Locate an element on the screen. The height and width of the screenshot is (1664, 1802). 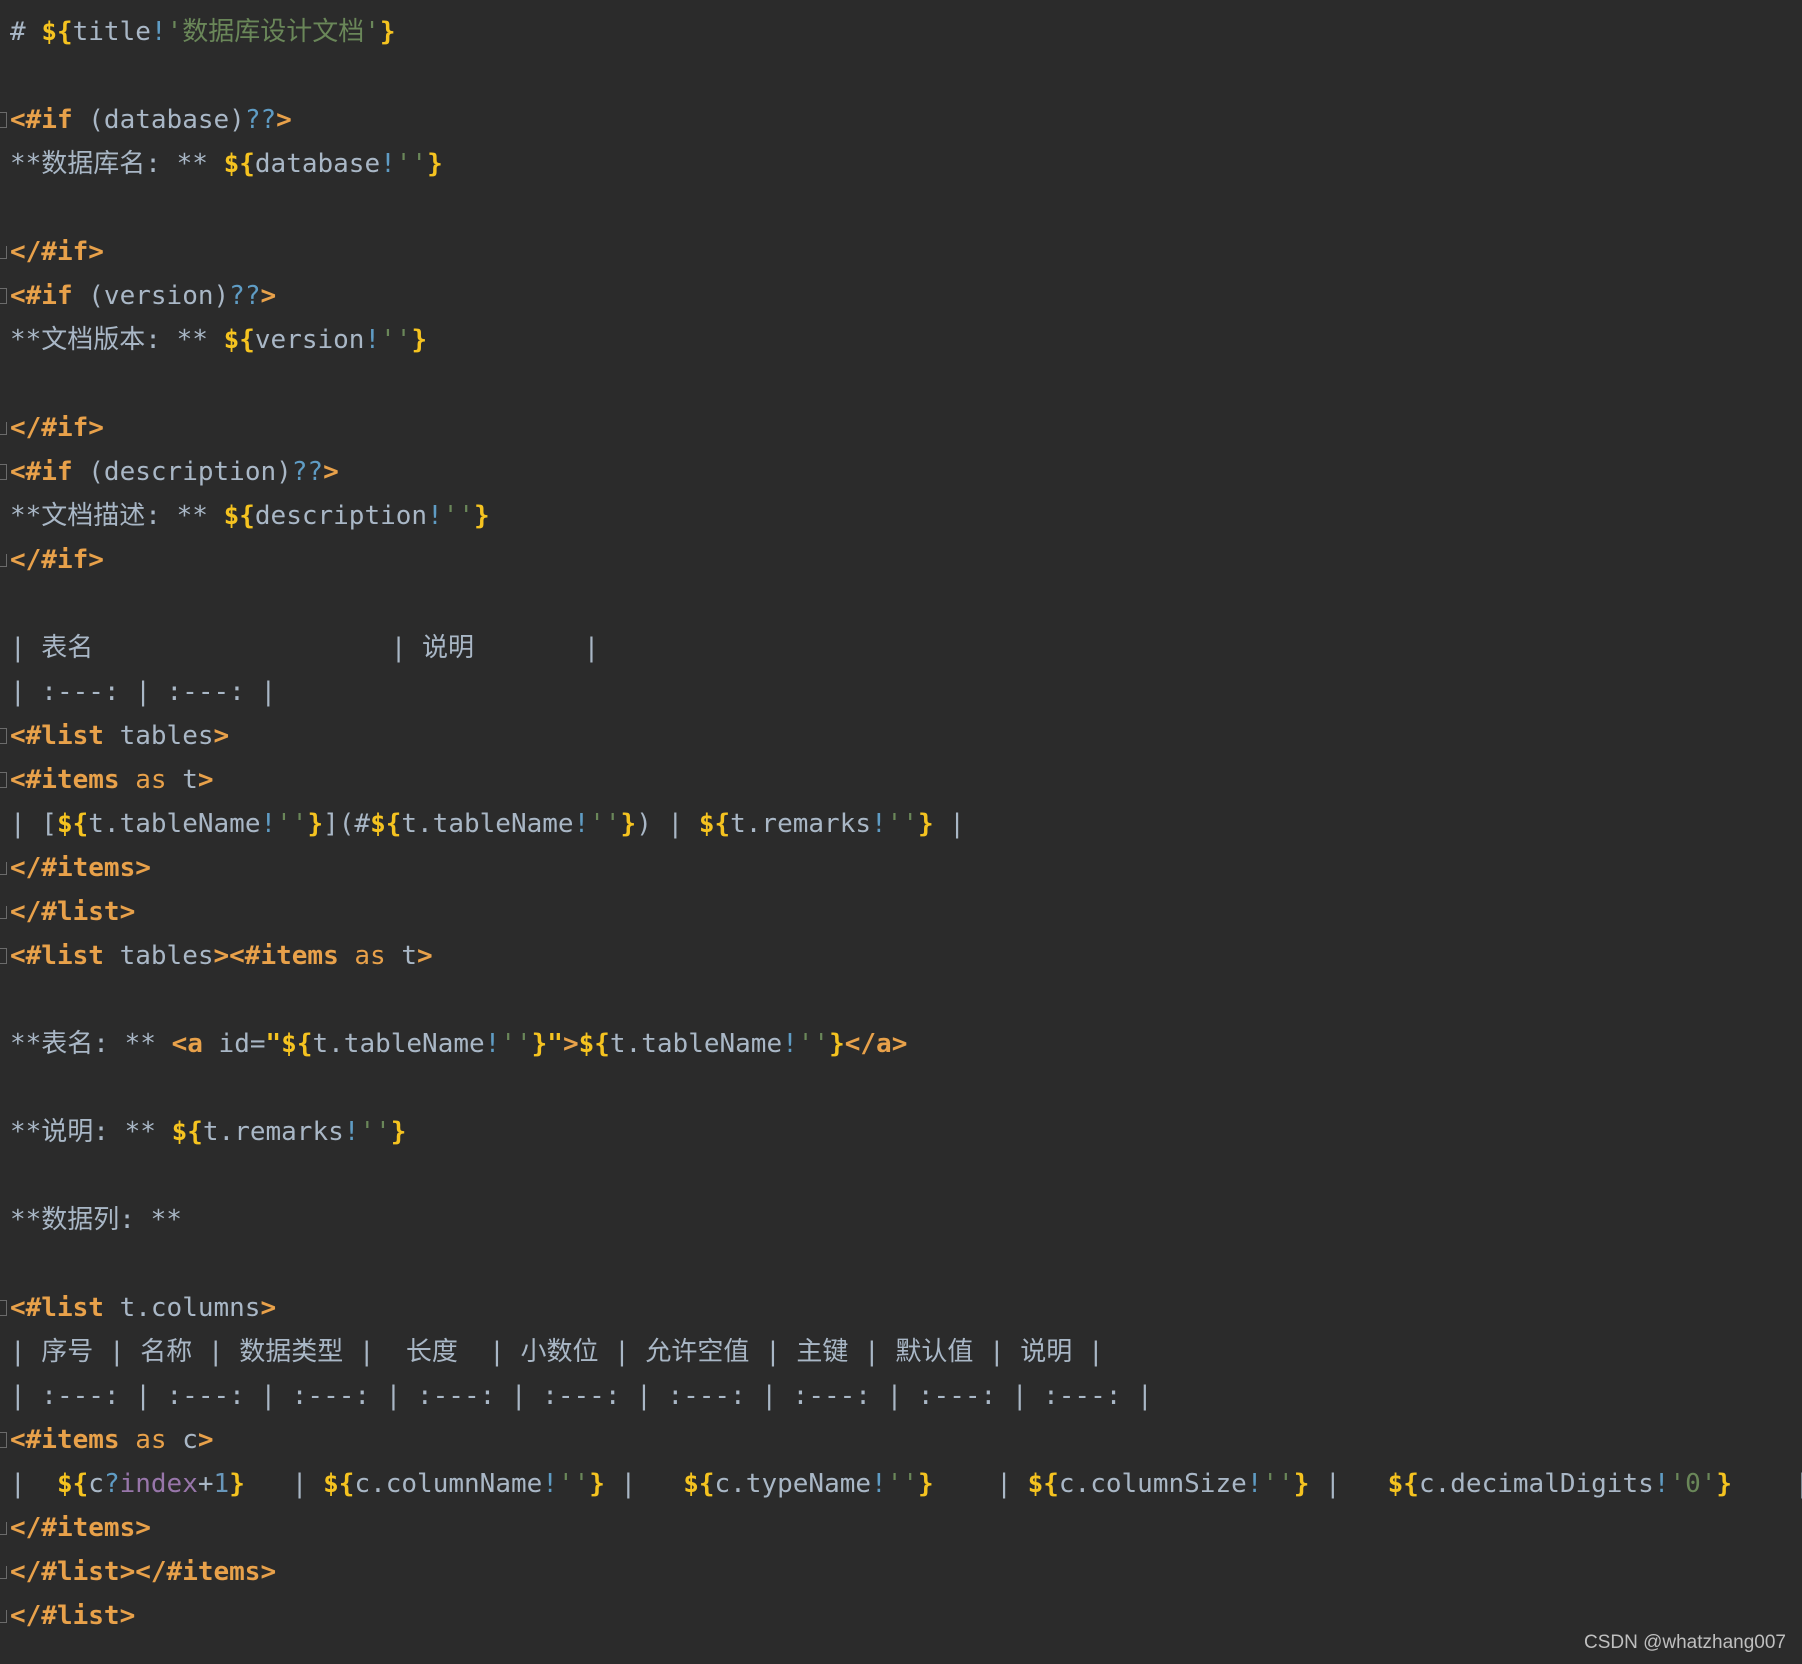
code-token: | :---: | :---: | is located at coordinates (143, 692).